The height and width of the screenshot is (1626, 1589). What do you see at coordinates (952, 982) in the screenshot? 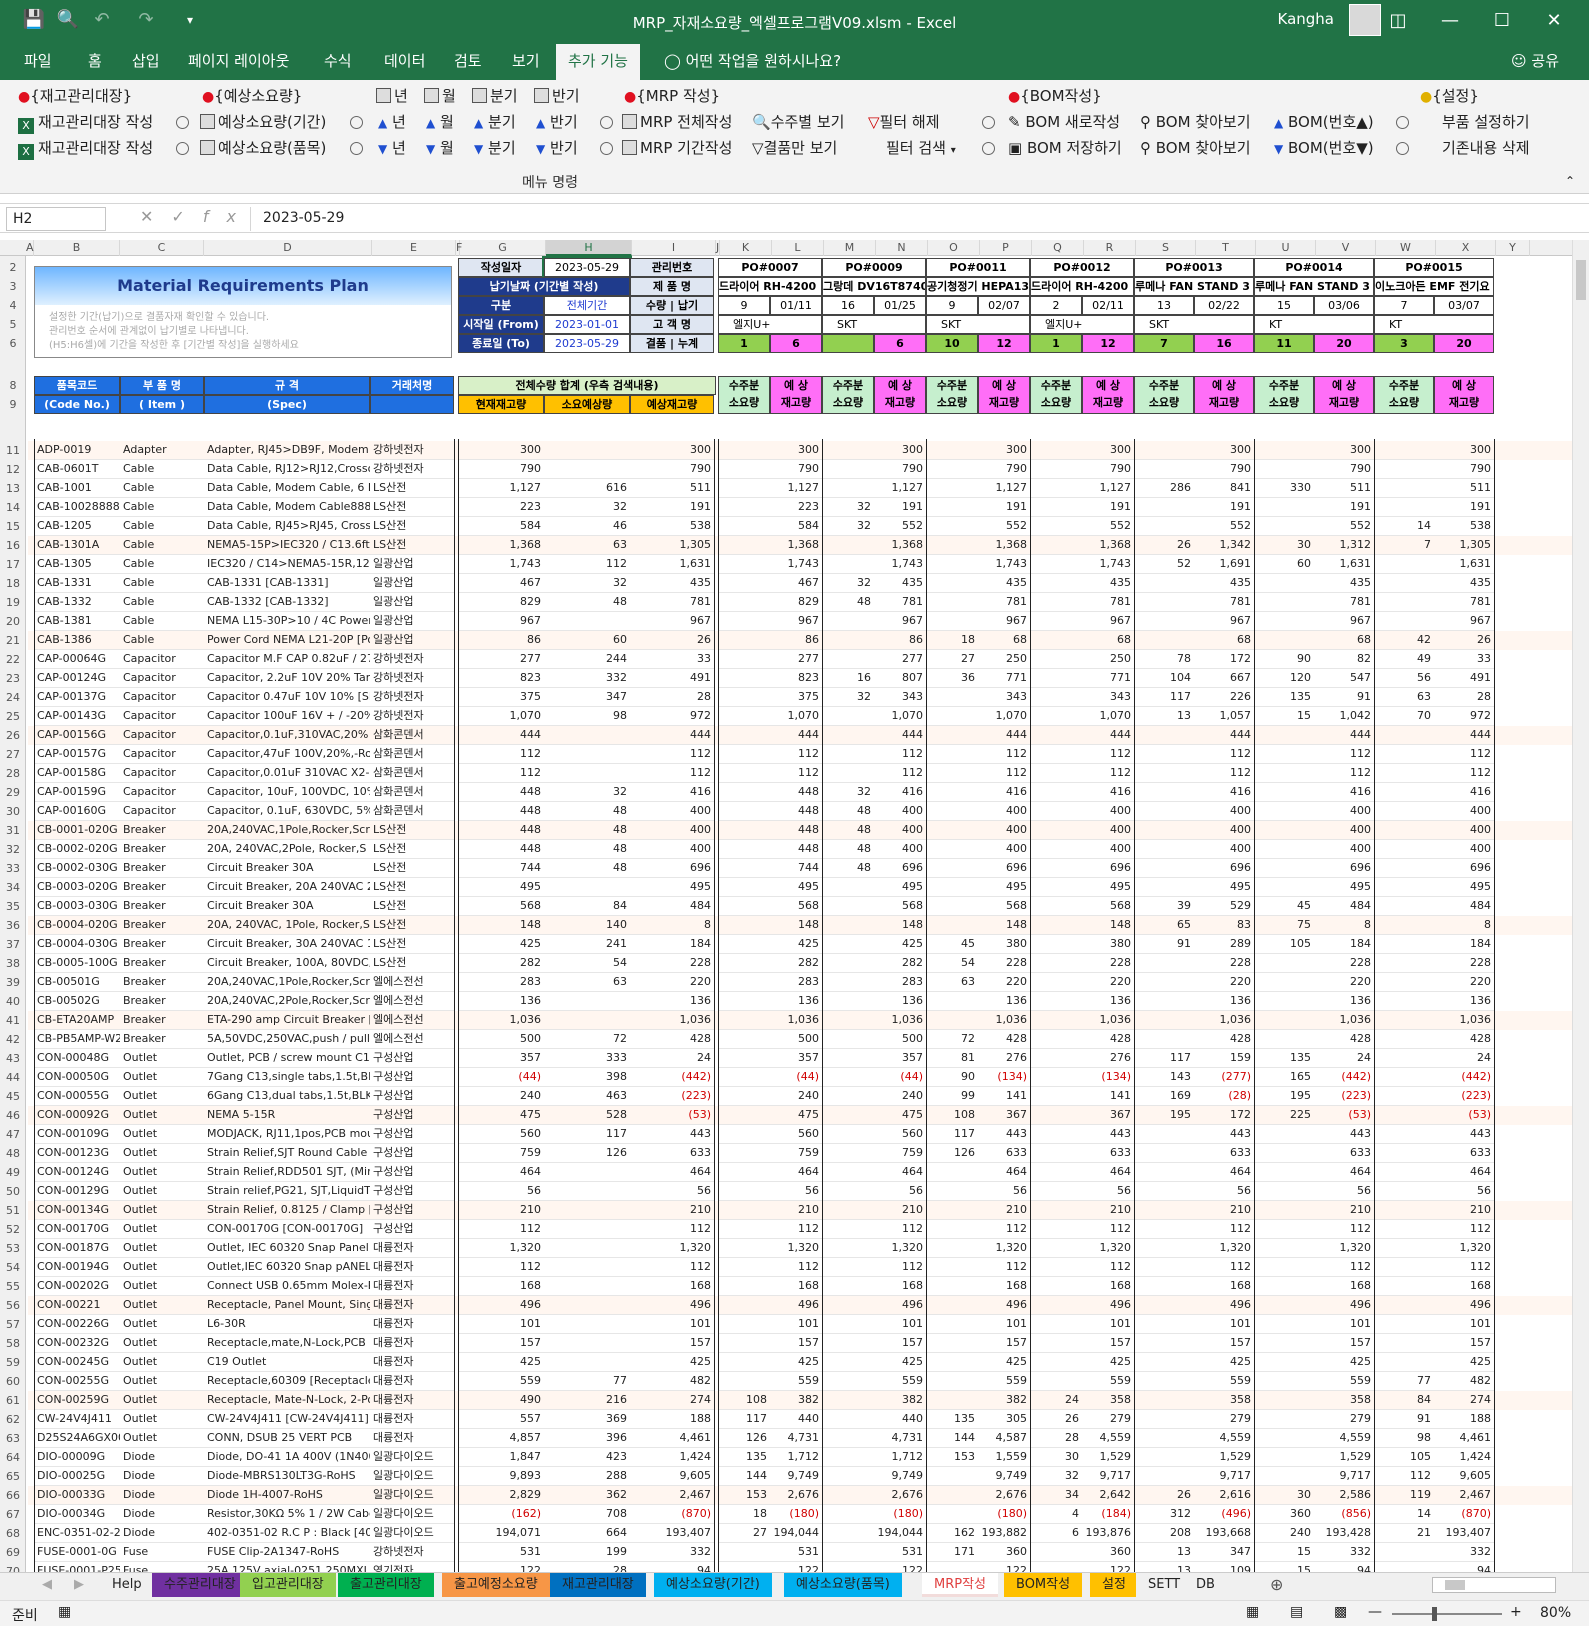
I see `number-cell: 63` at bounding box center [952, 982].